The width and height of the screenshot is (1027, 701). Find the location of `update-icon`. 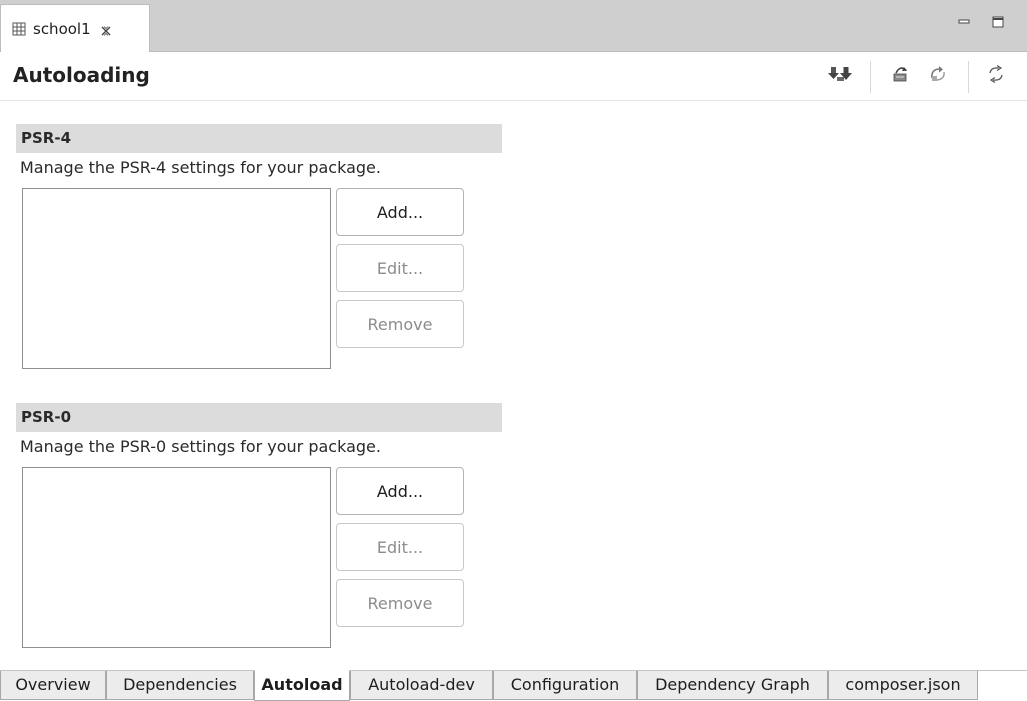

update-icon is located at coordinates (846, 76).